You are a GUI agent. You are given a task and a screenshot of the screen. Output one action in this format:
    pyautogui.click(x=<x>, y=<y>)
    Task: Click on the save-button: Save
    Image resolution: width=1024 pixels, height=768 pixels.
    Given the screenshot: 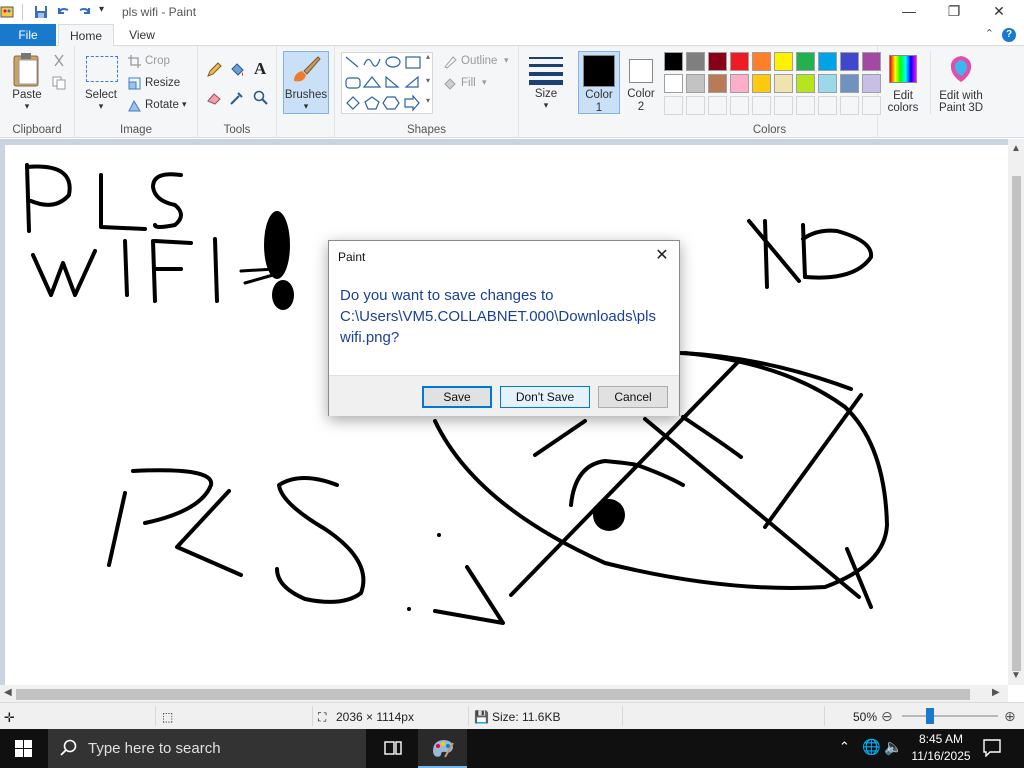 What is the action you would take?
    pyautogui.click(x=457, y=397)
    